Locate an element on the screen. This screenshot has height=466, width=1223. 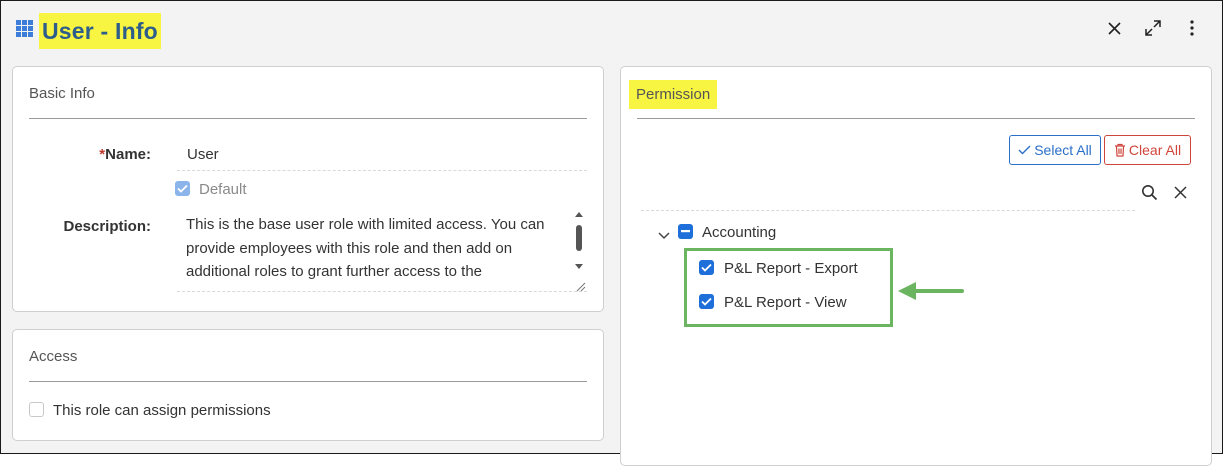
name-field: User is located at coordinates (203, 154).